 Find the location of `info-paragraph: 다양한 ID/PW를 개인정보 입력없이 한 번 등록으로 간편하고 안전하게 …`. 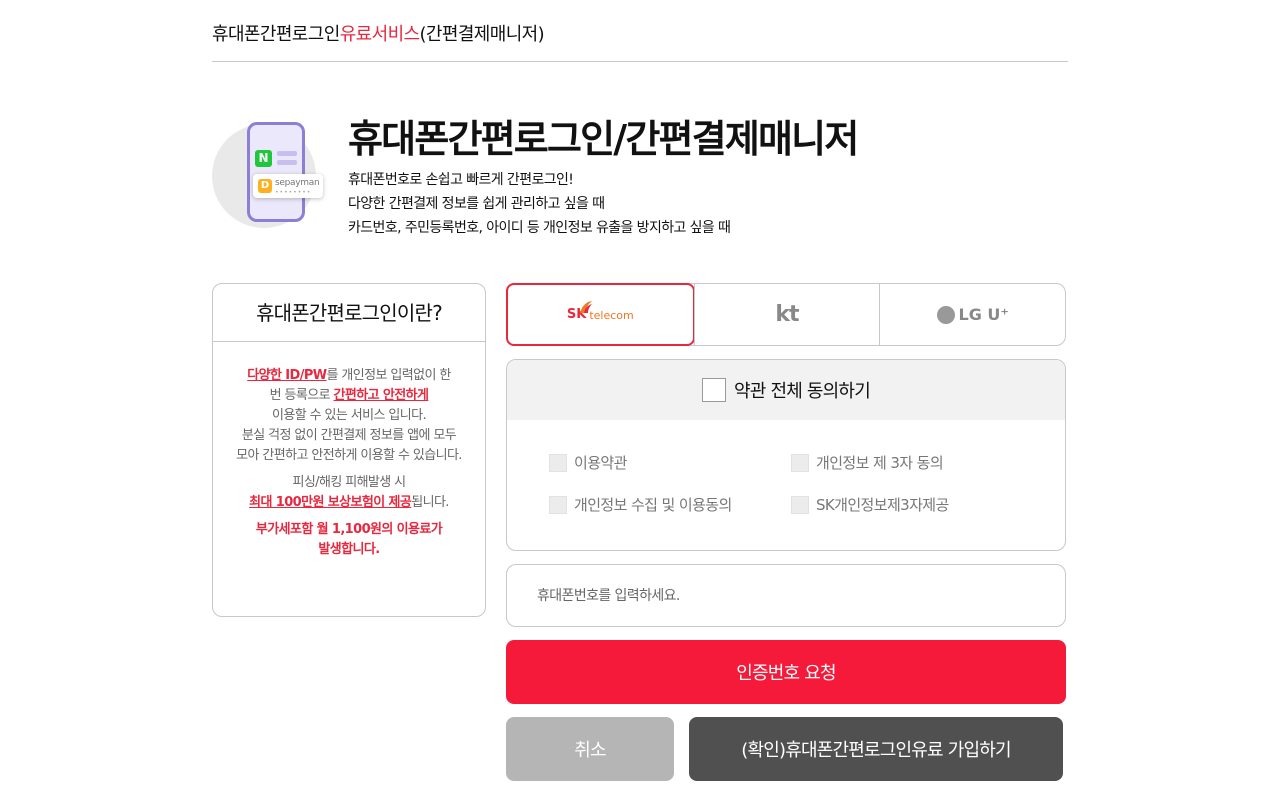

info-paragraph: 다양한 ID/PW를 개인정보 입력없이 한 번 등록으로 간편하고 안전하게 … is located at coordinates (349, 416).